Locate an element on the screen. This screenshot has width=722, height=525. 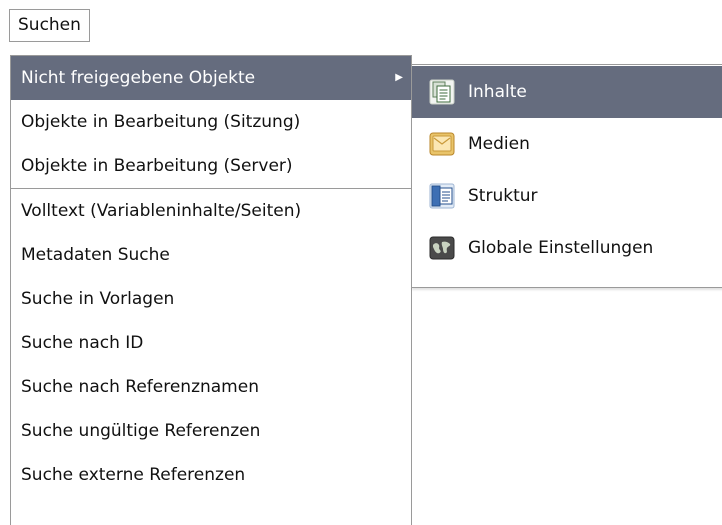
search-menu-label: Suchen is located at coordinates (49, 25).